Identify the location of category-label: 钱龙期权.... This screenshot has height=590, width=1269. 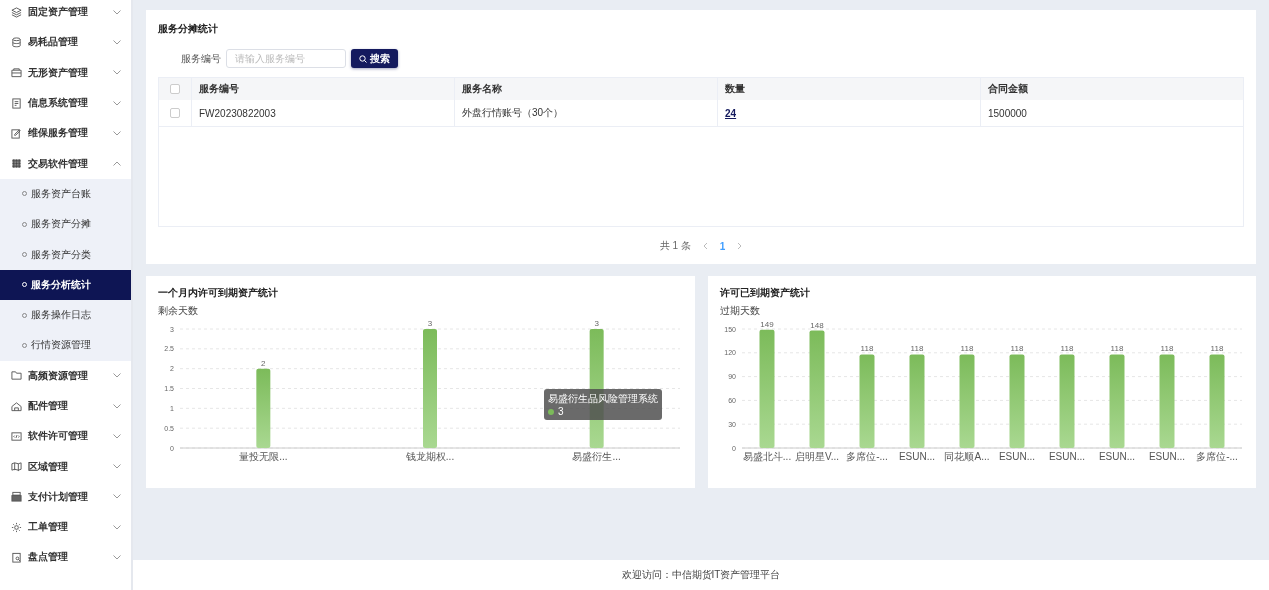
(430, 456).